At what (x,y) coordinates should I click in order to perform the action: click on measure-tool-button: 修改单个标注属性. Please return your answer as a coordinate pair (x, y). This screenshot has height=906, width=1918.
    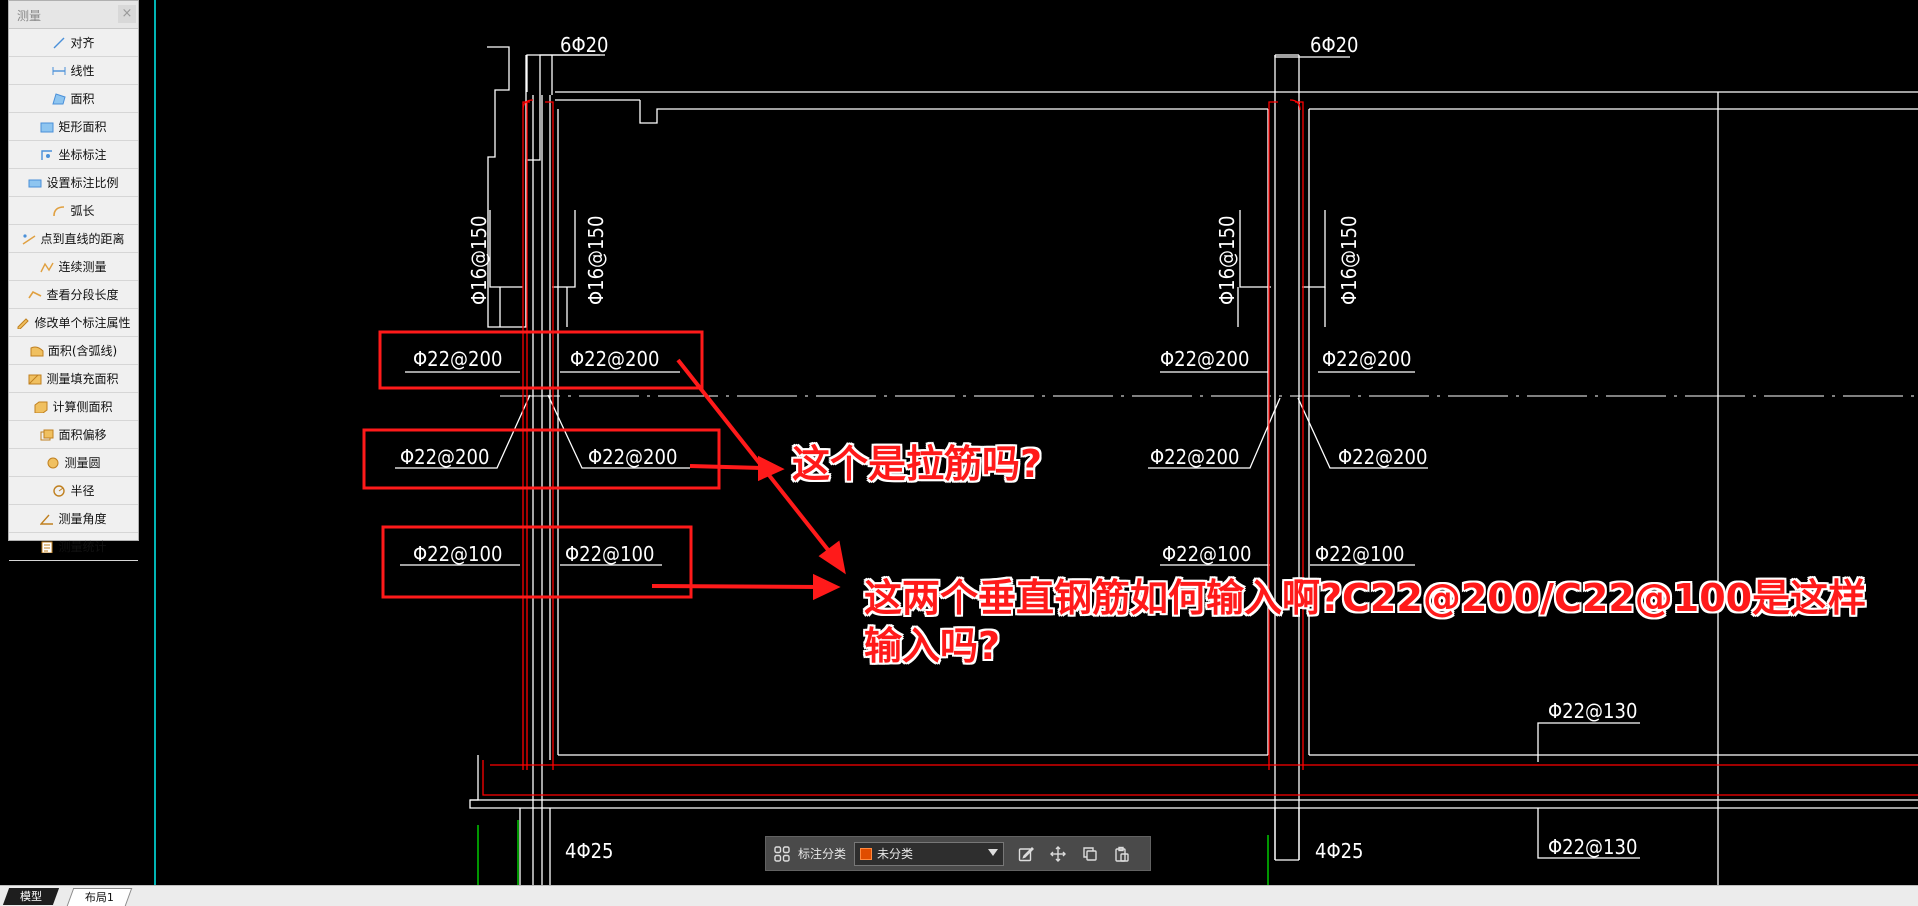
    Looking at the image, I should click on (73, 323).